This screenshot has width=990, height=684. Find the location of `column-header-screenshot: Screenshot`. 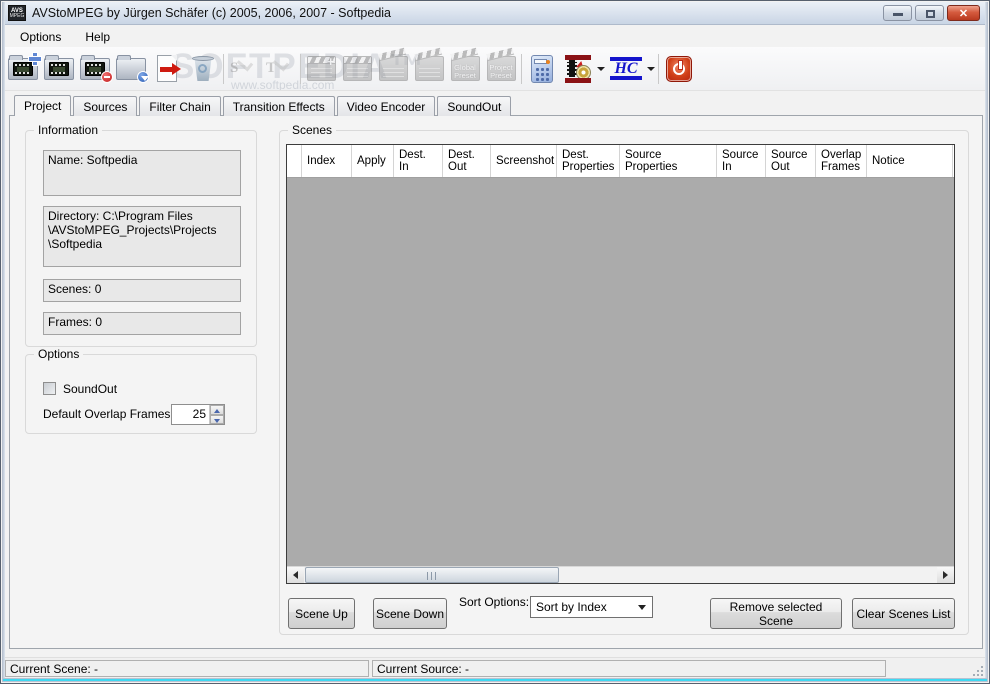

column-header-screenshot: Screenshot is located at coordinates (524, 161).